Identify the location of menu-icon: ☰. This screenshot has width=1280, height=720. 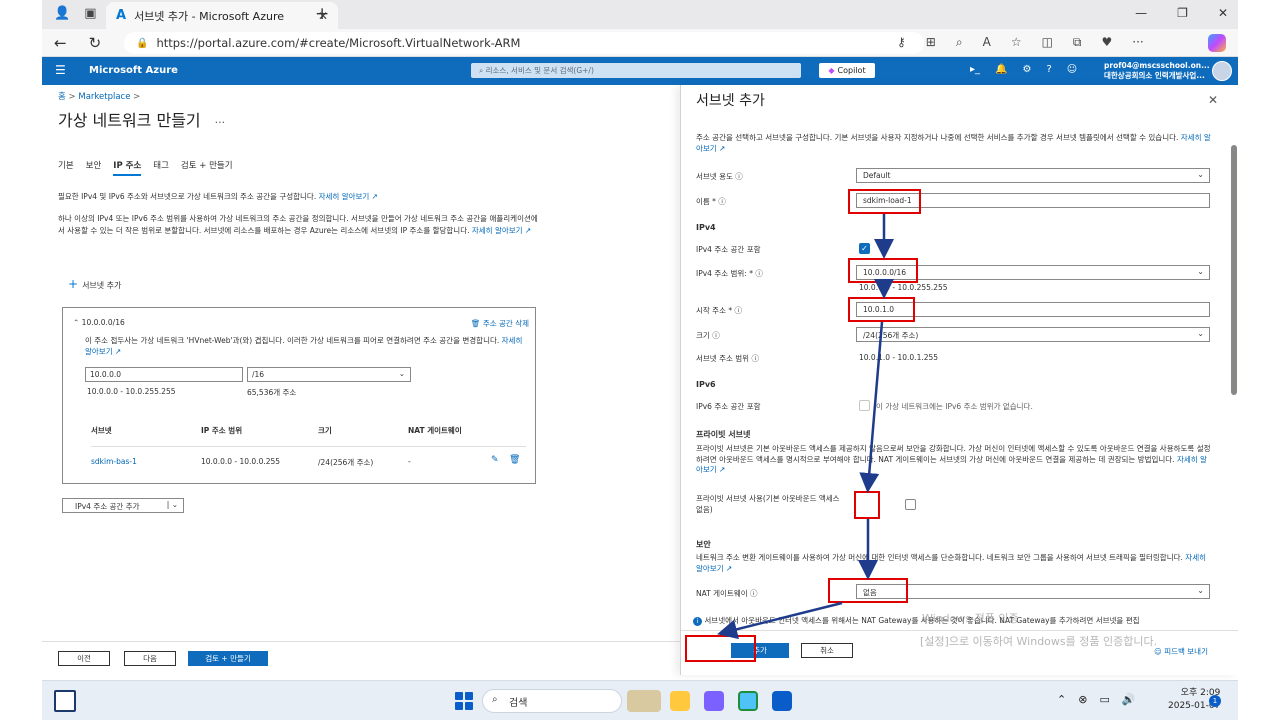
(60, 70).